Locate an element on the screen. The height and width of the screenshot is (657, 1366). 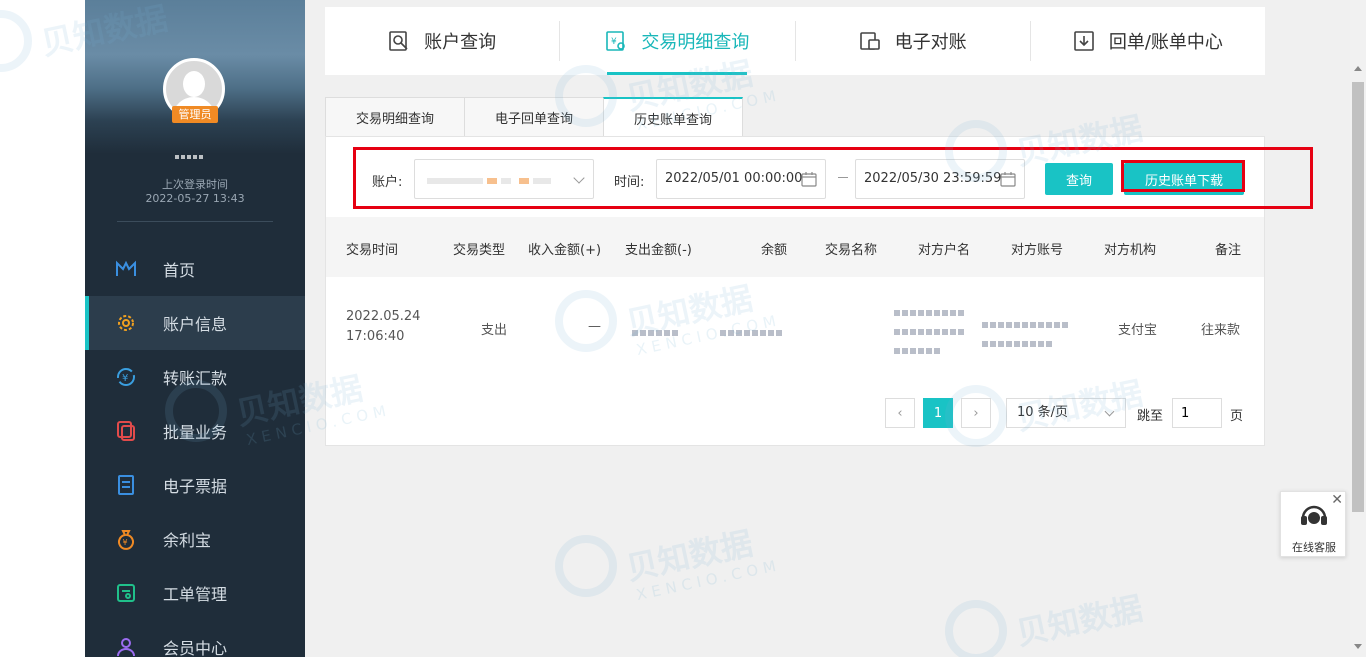
column-header: 支出金额(-) is located at coordinates (658, 250).